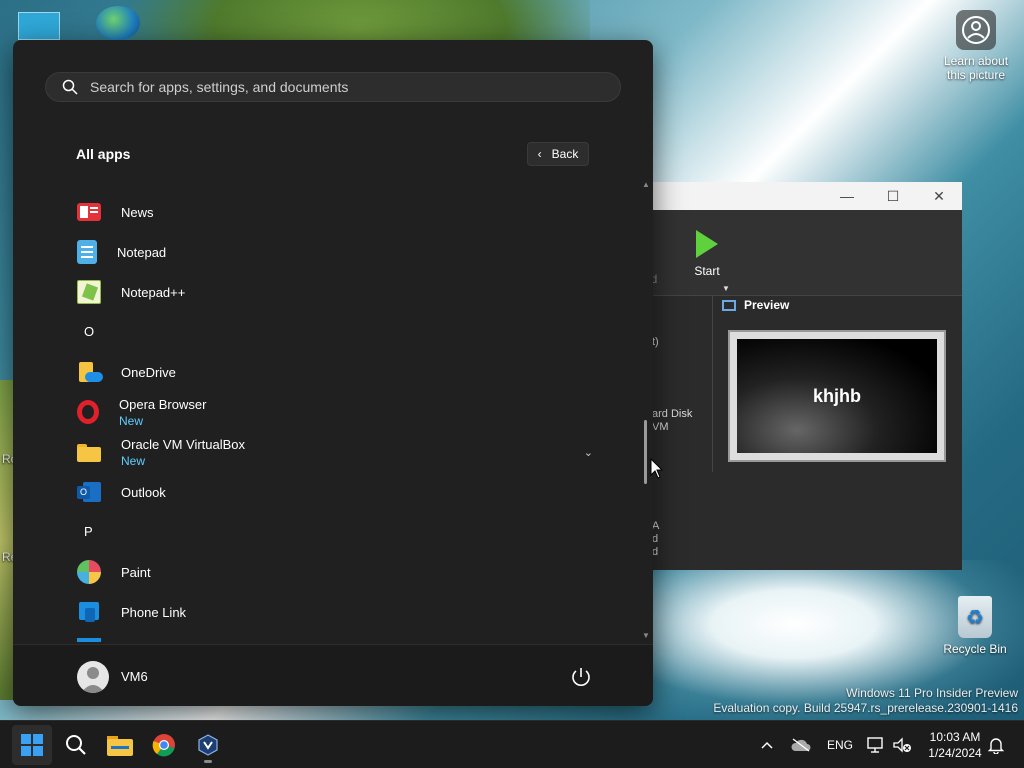 The height and width of the screenshot is (768, 1024). Describe the element at coordinates (707, 244) in the screenshot. I see `start-arrow-icon` at that location.